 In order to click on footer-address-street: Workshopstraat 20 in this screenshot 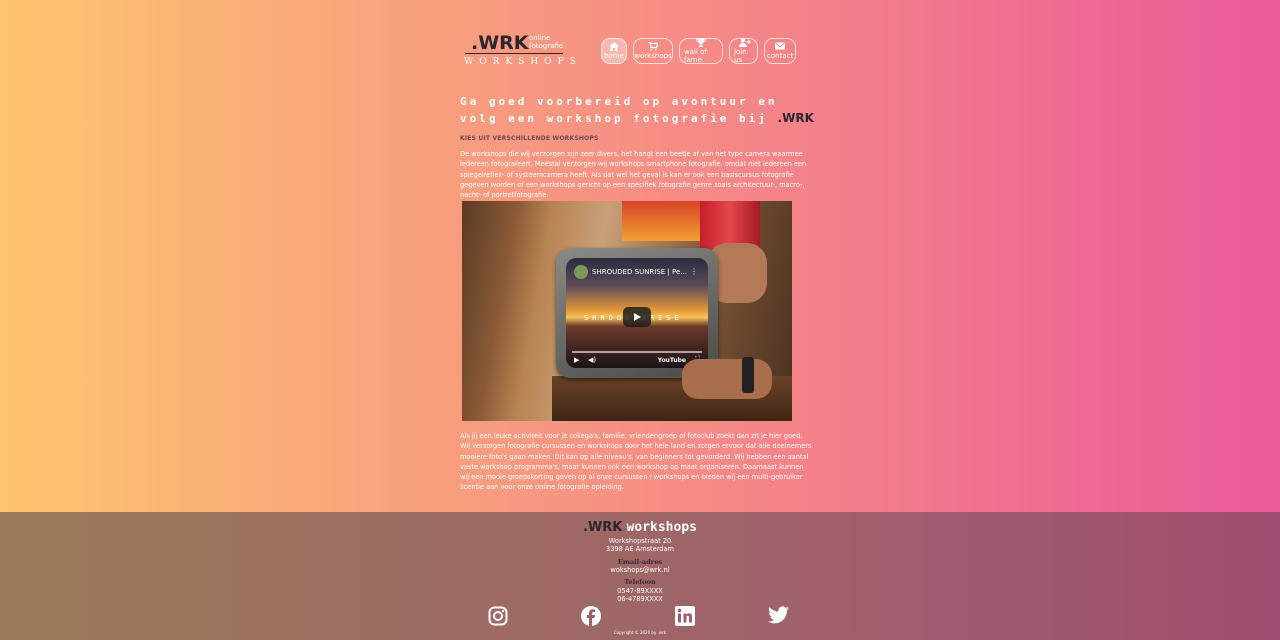, I will do `click(640, 541)`.